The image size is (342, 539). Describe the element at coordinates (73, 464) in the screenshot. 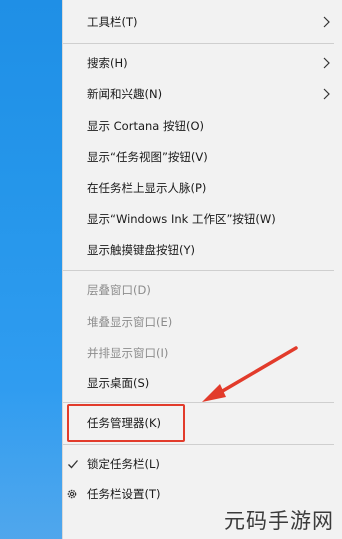

I see `check-icon` at that location.